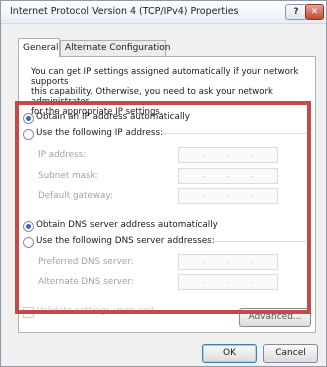 The width and height of the screenshot is (327, 367). I want to click on validate-settings-label: Validate settings upon exit, so click(96, 311).